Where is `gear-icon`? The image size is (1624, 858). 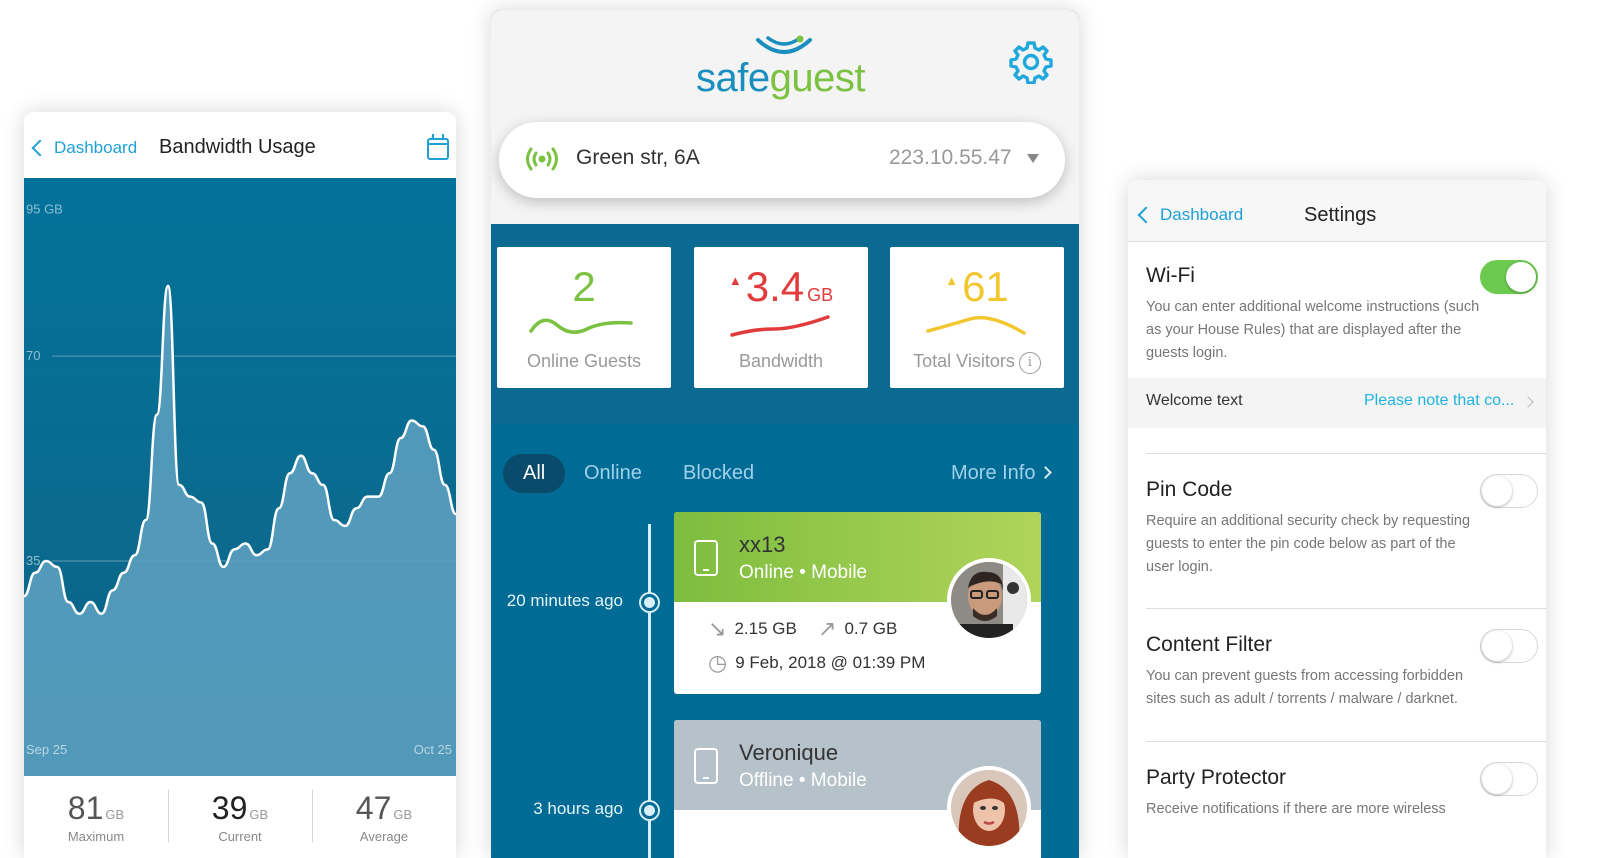 gear-icon is located at coordinates (1031, 62).